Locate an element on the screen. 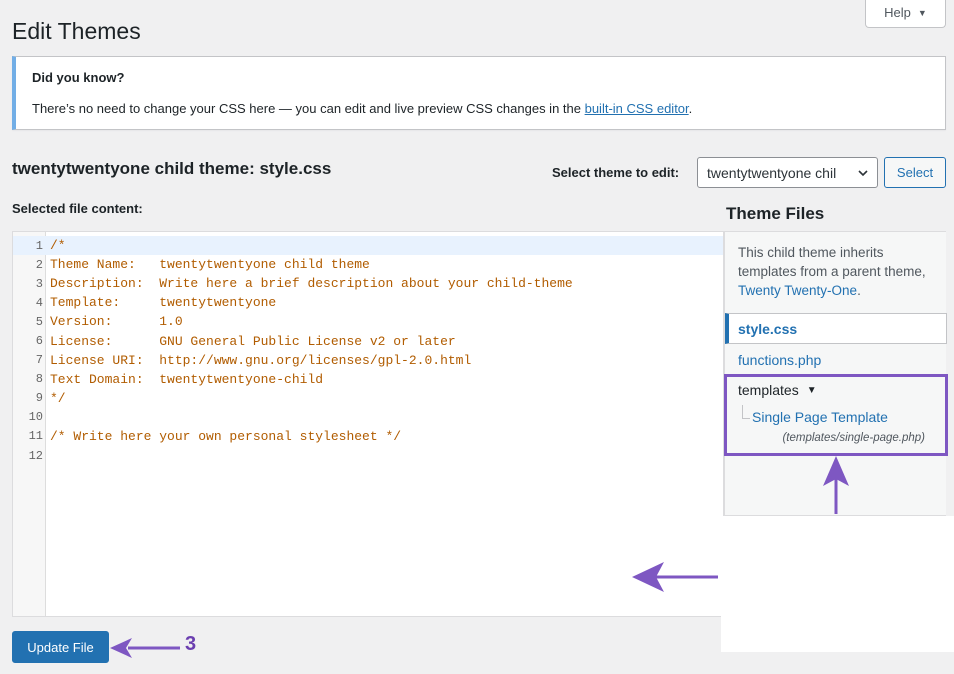 Image resolution: width=954 pixels, height=674 pixels. theme-files-title: Theme Files is located at coordinates (775, 213).